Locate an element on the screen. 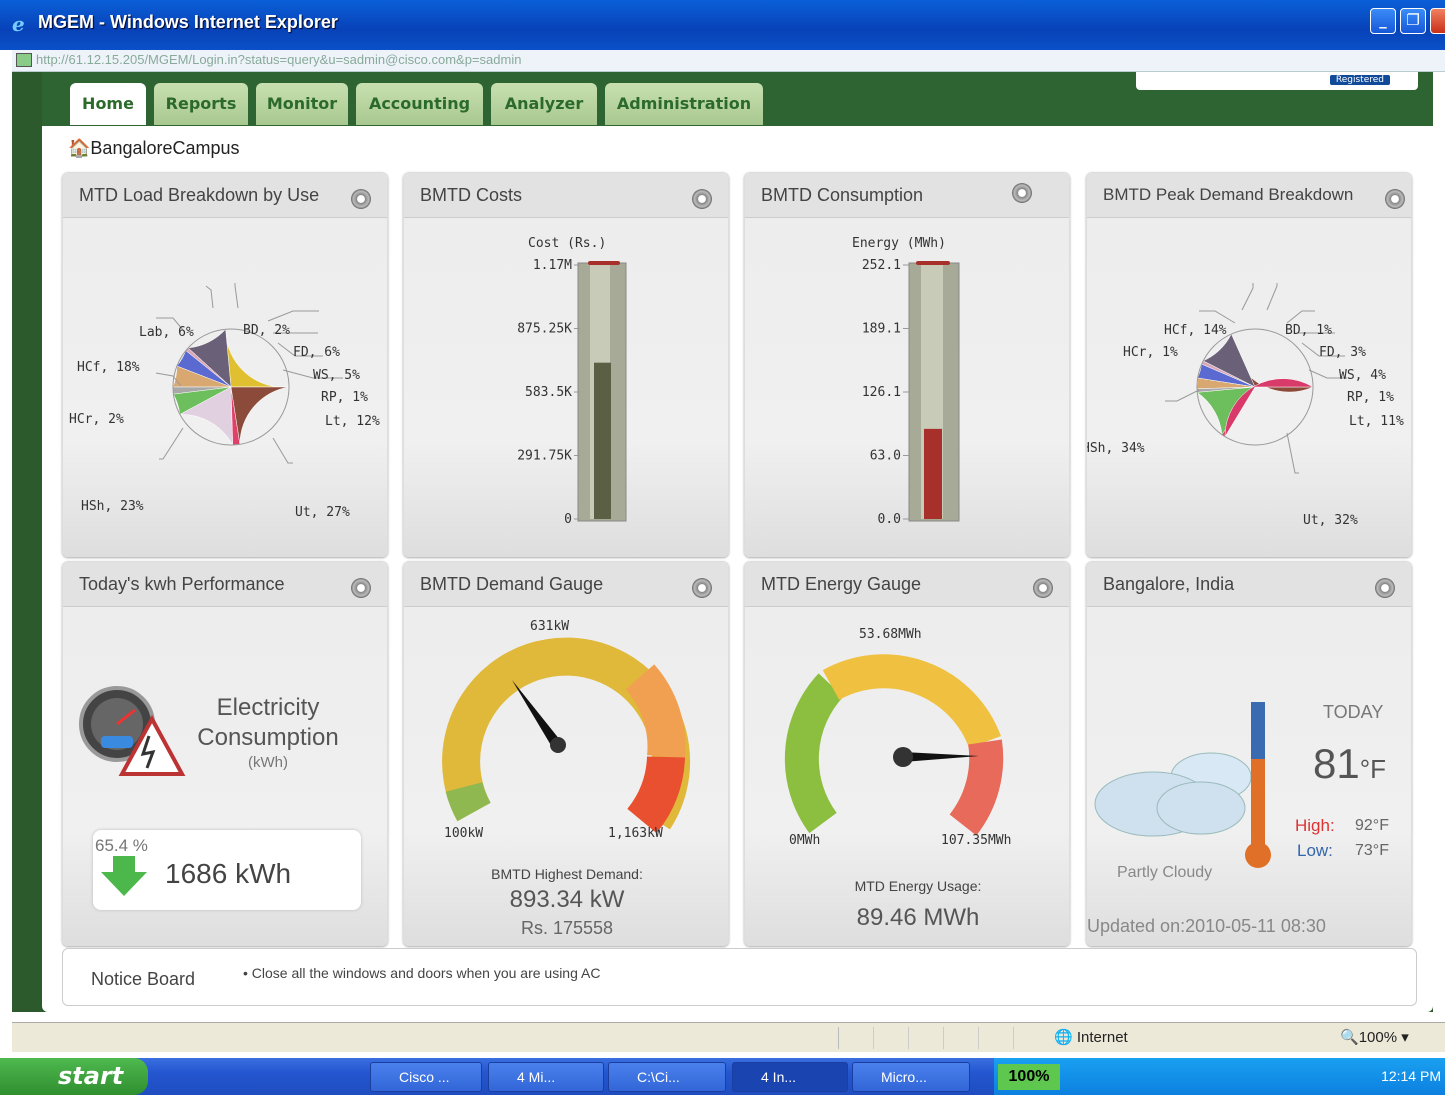 Image resolution: width=1445 pixels, height=1095 pixels. weather-low: 73°F is located at coordinates (1372, 850).